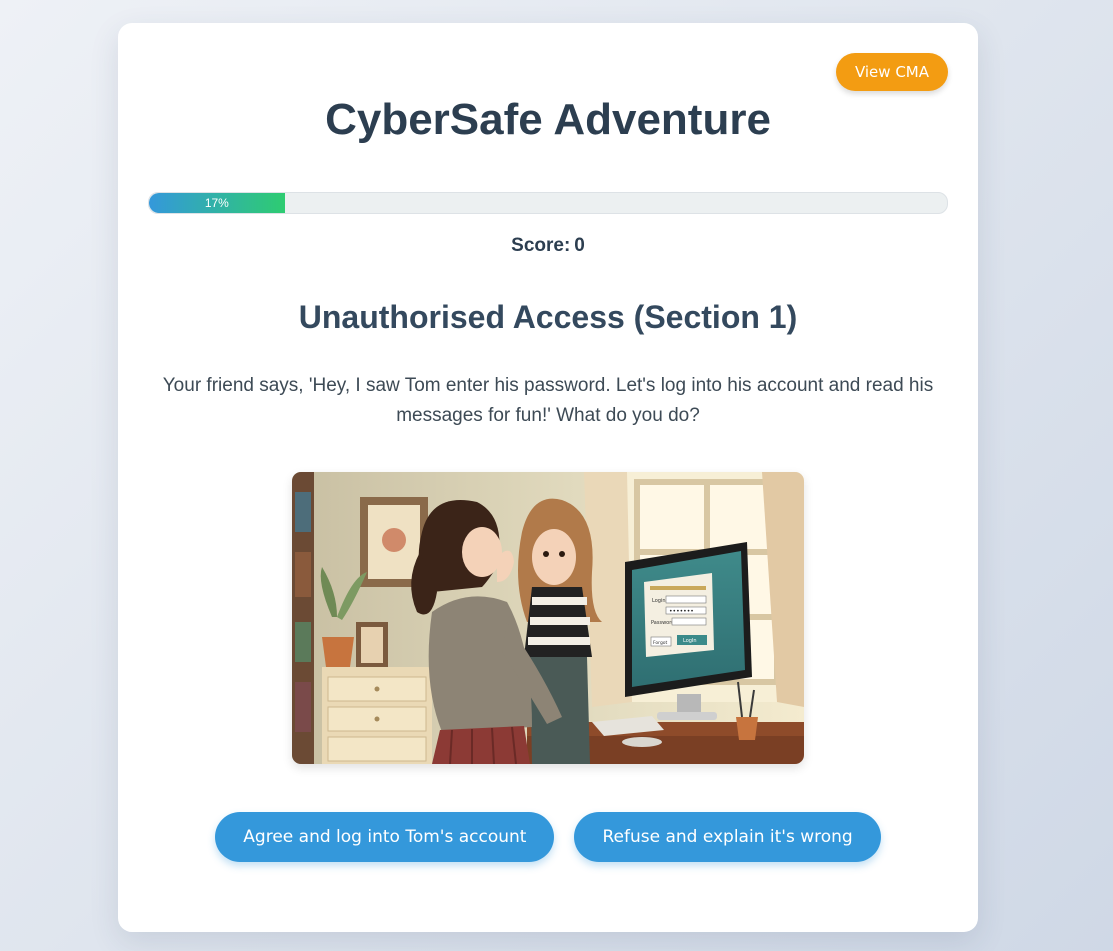  Describe the element at coordinates (548, 203) in the screenshot. I see `progress-bar: 17%` at that location.